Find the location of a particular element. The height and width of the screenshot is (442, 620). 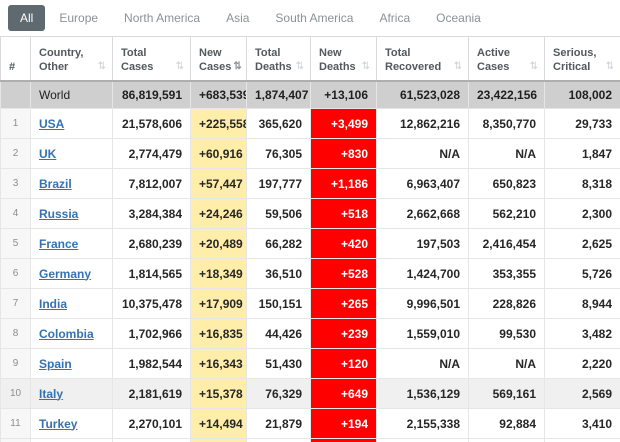

column-header-active-cases: Active Cases ⇅ is located at coordinates (506, 59).